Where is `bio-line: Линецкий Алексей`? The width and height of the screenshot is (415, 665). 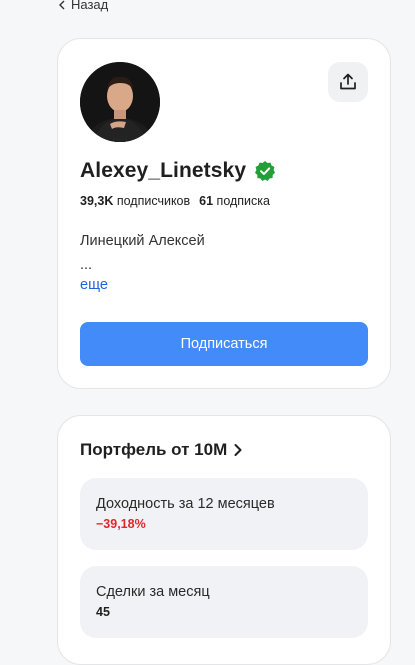
bio-line: Линецкий Алексей is located at coordinates (142, 241).